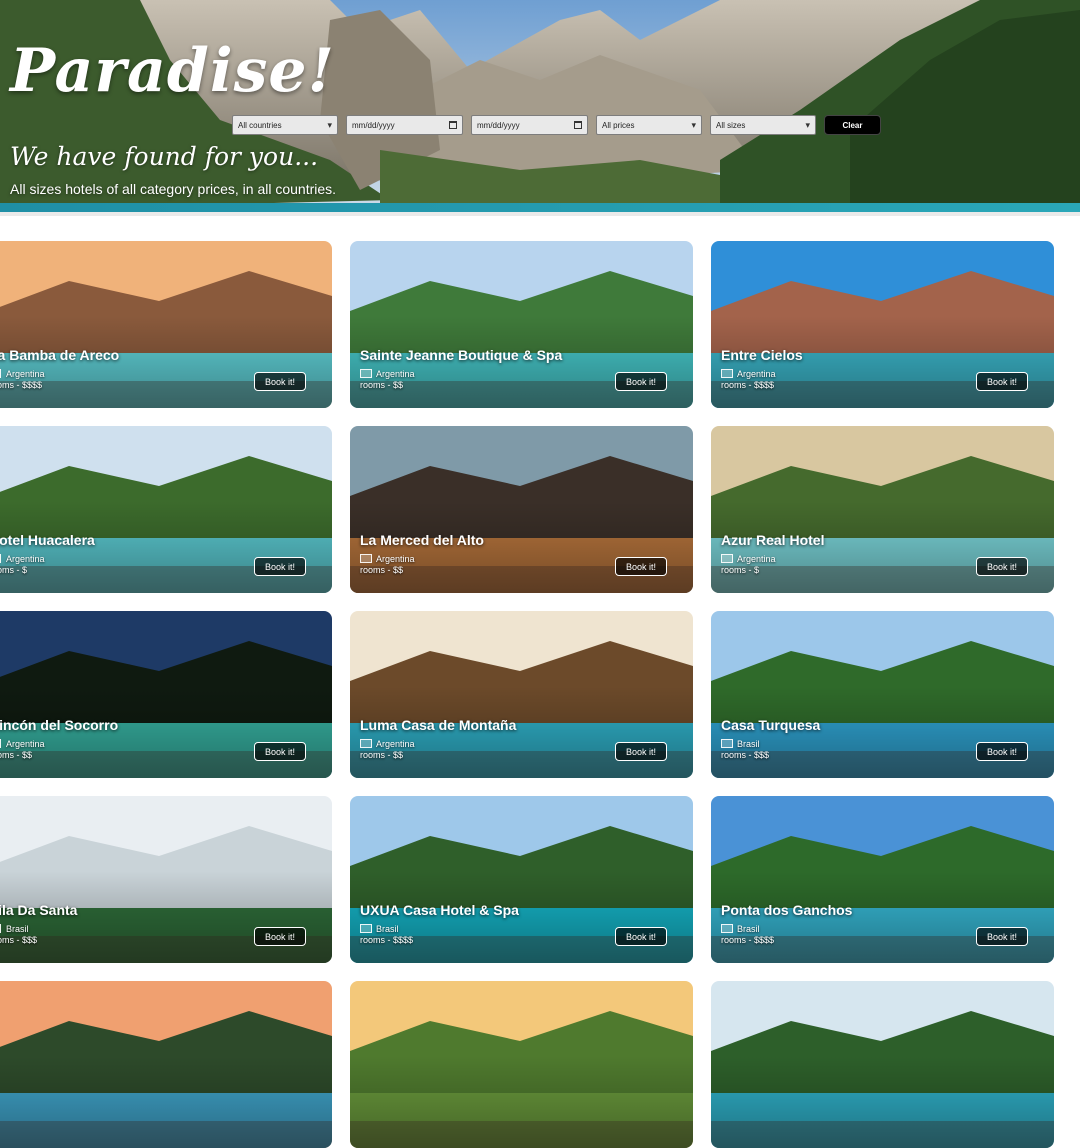 The image size is (1080, 1148). Describe the element at coordinates (59, 725) in the screenshot. I see `hotel-name: Rincón del Socorro` at that location.